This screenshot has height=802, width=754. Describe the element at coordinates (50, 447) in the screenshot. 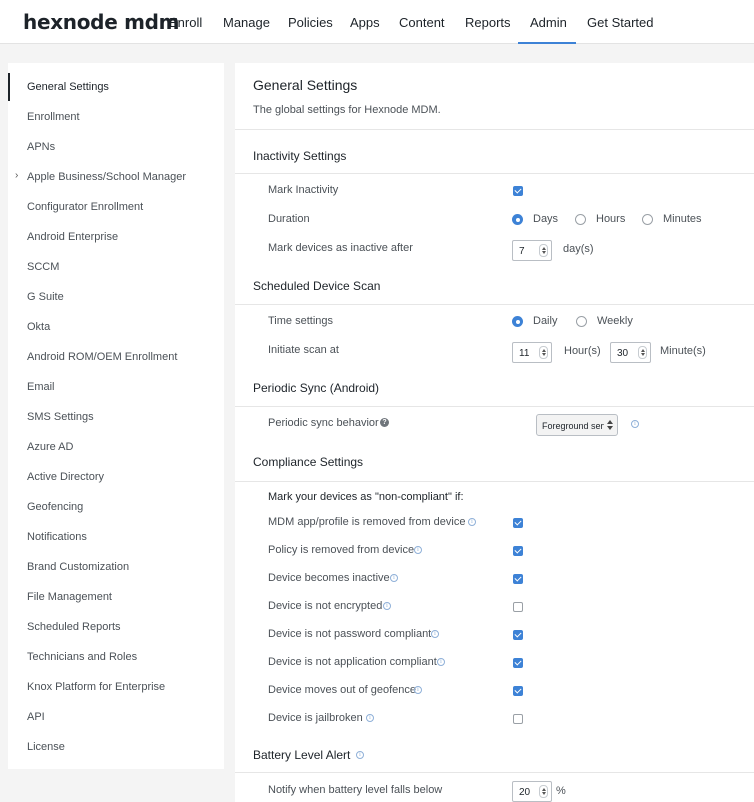

I see `sidebar-item-azure-ad: Azure AD` at that location.